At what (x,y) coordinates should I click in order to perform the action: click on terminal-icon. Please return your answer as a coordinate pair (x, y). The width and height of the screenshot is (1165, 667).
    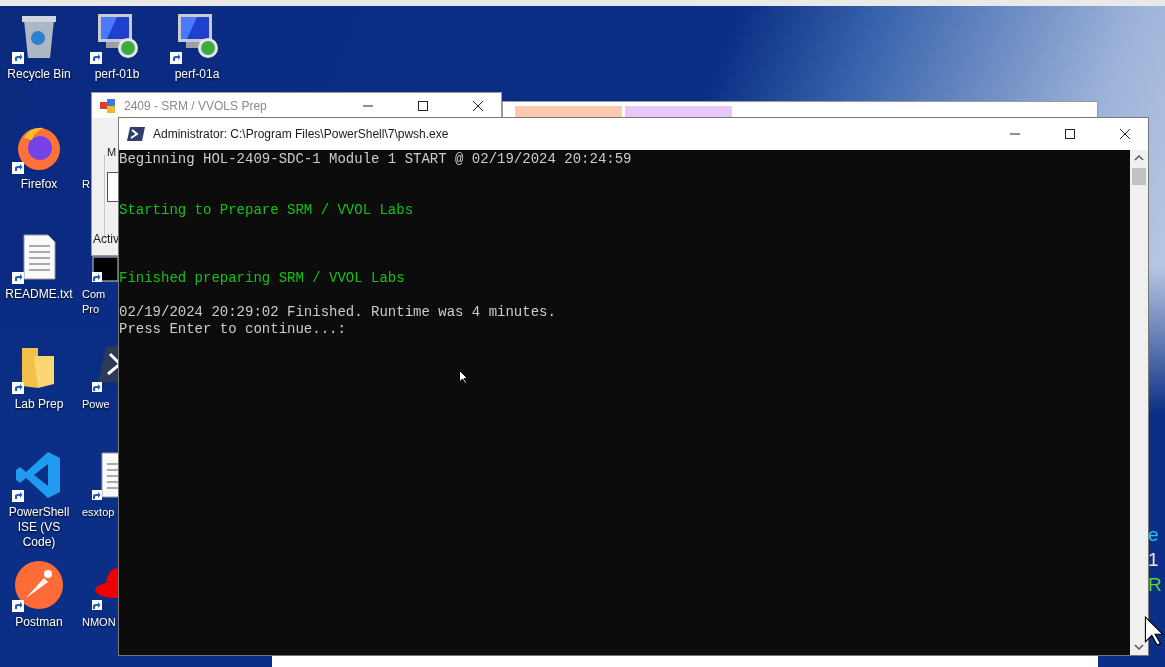
    Looking at the image, I should click on (136, 134).